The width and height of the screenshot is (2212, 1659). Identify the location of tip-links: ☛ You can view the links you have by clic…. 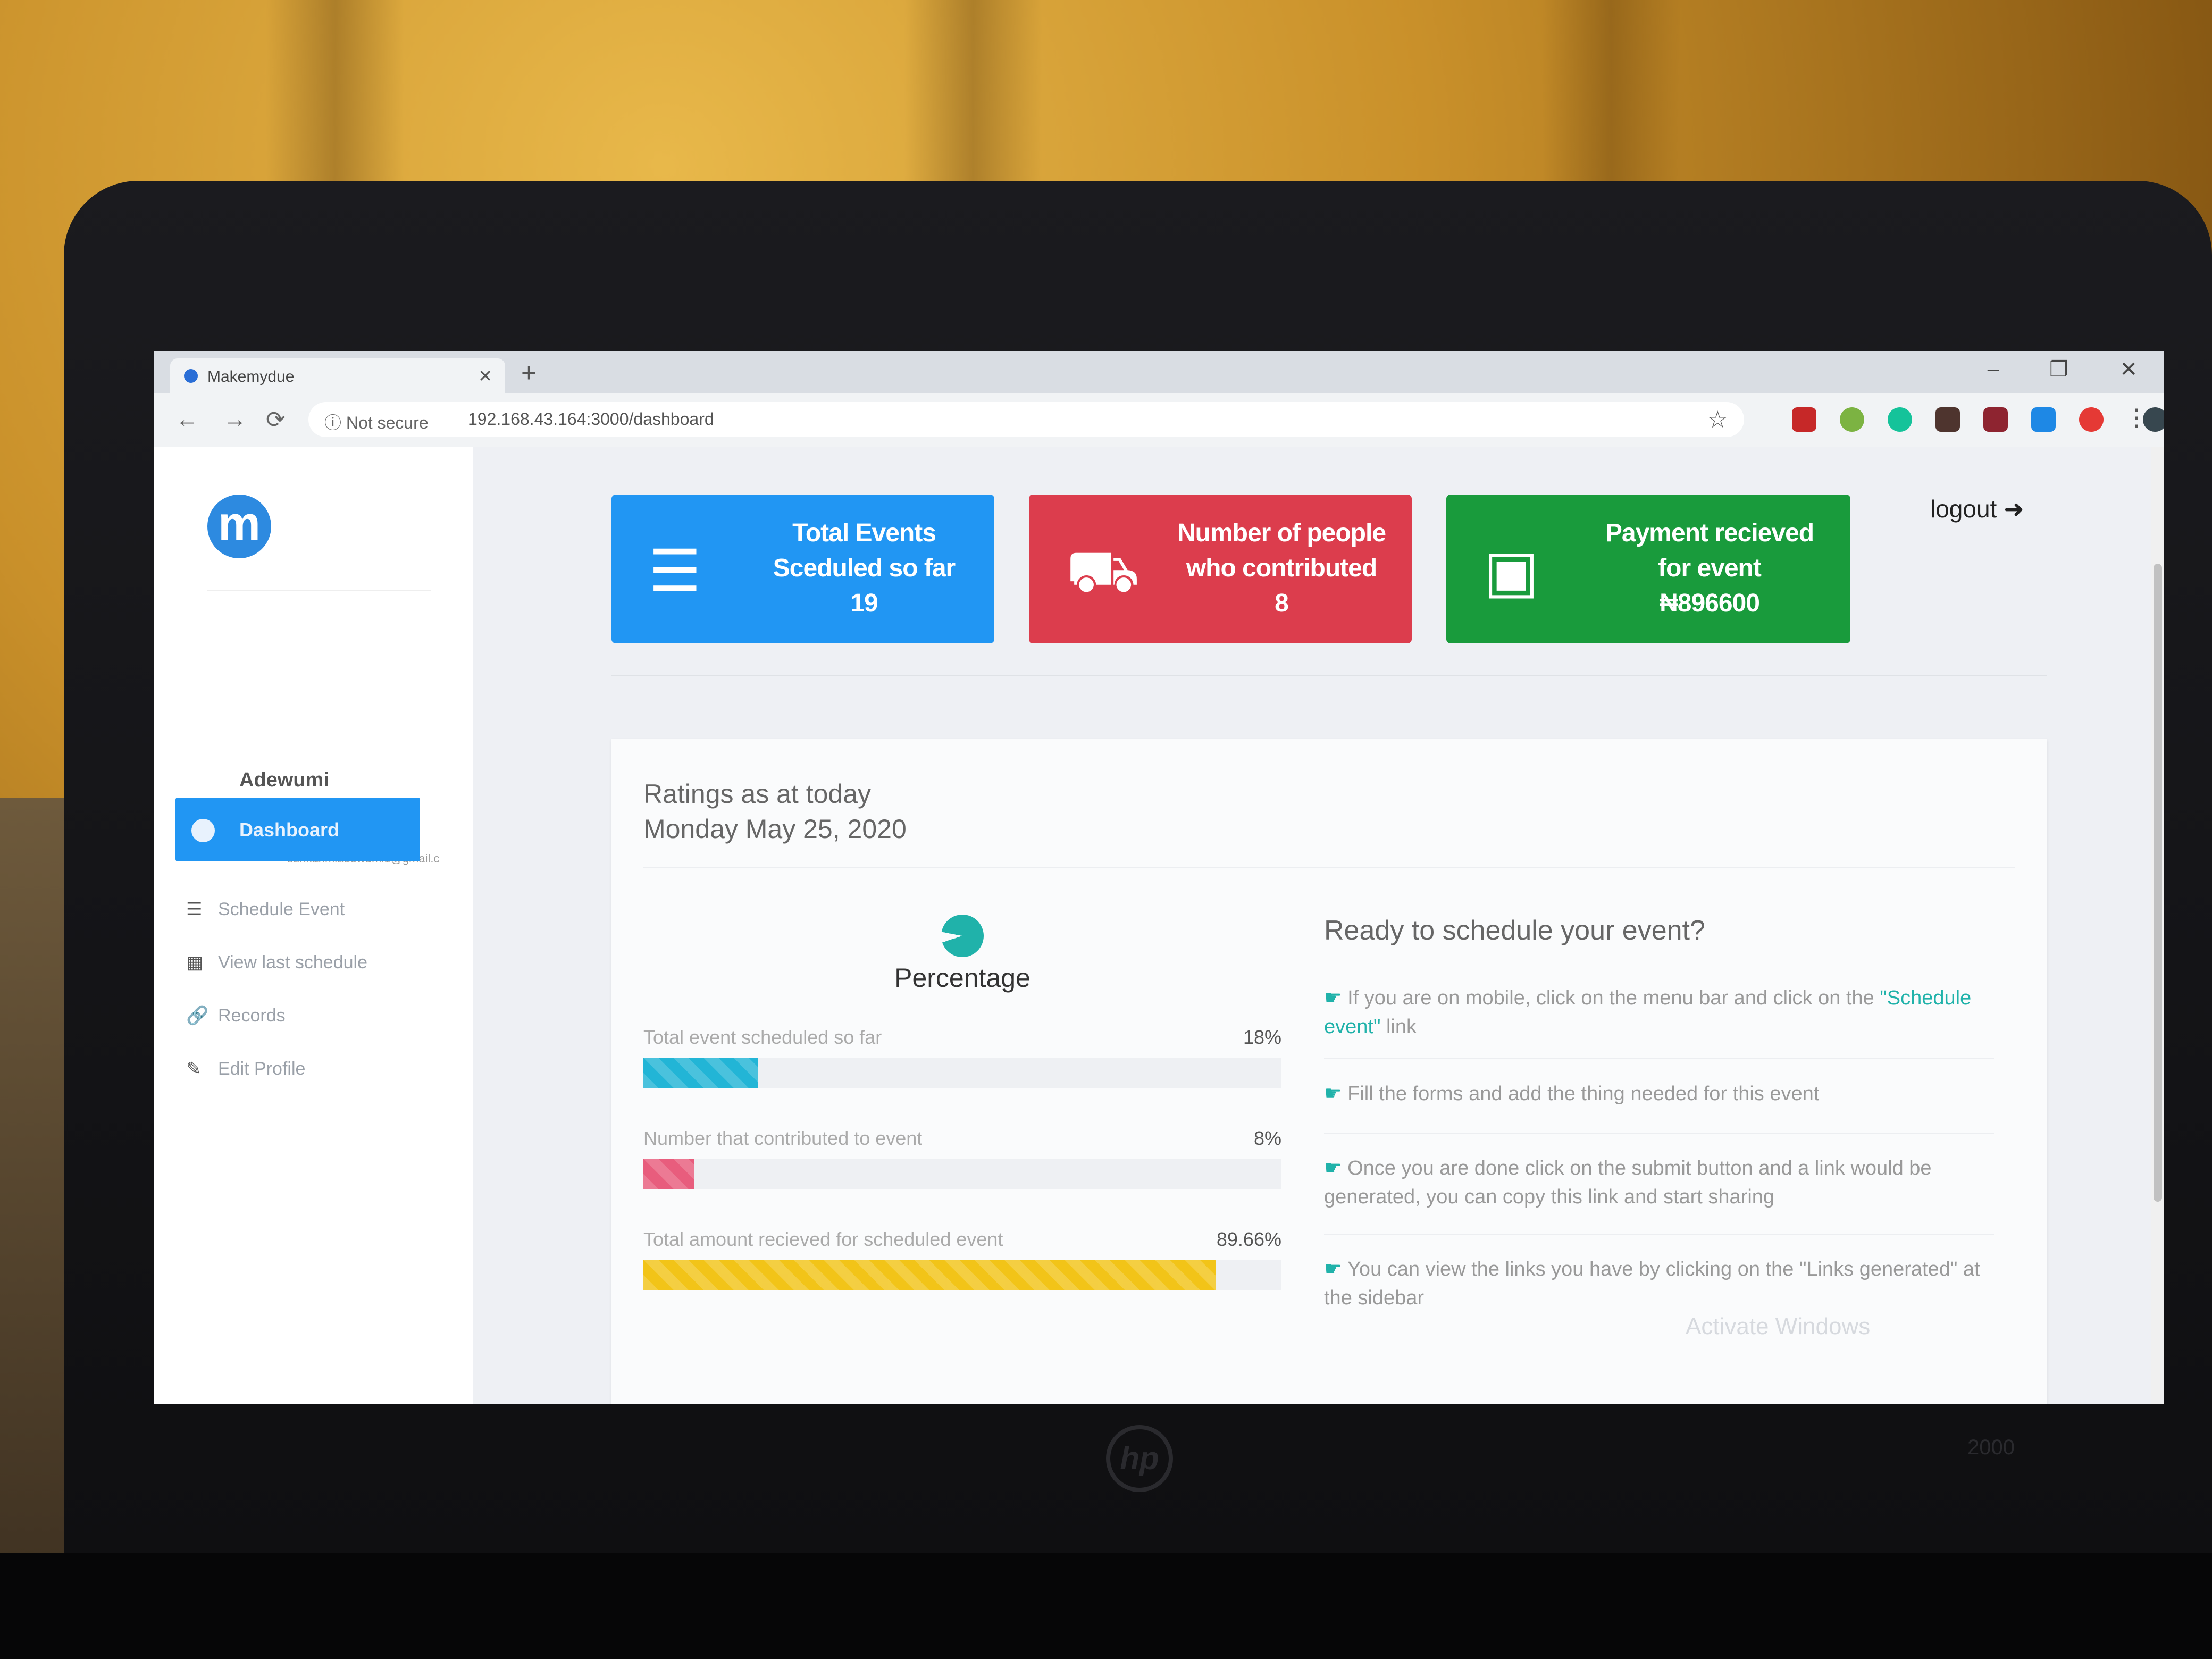
(1653, 1283).